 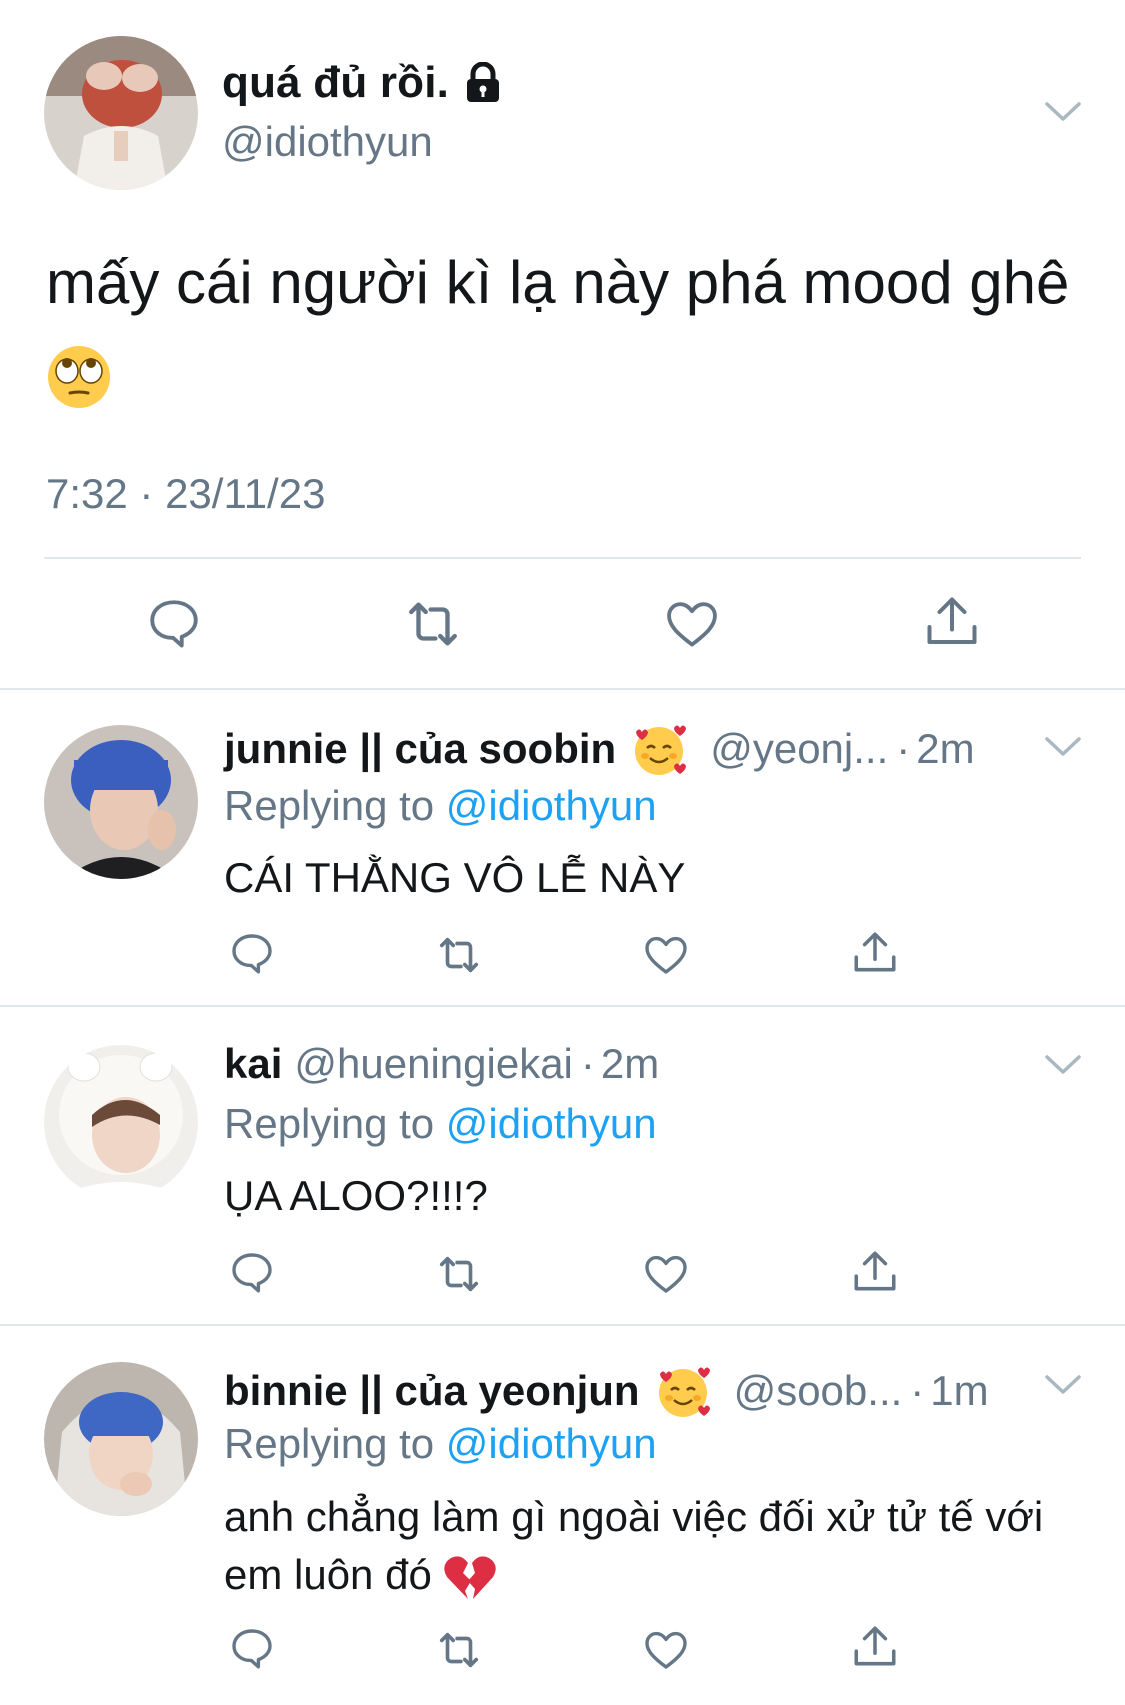 What do you see at coordinates (558, 282) in the screenshot?
I see `tweet-text-content: mấy cái người kì lạ này phá mood ghê` at bounding box center [558, 282].